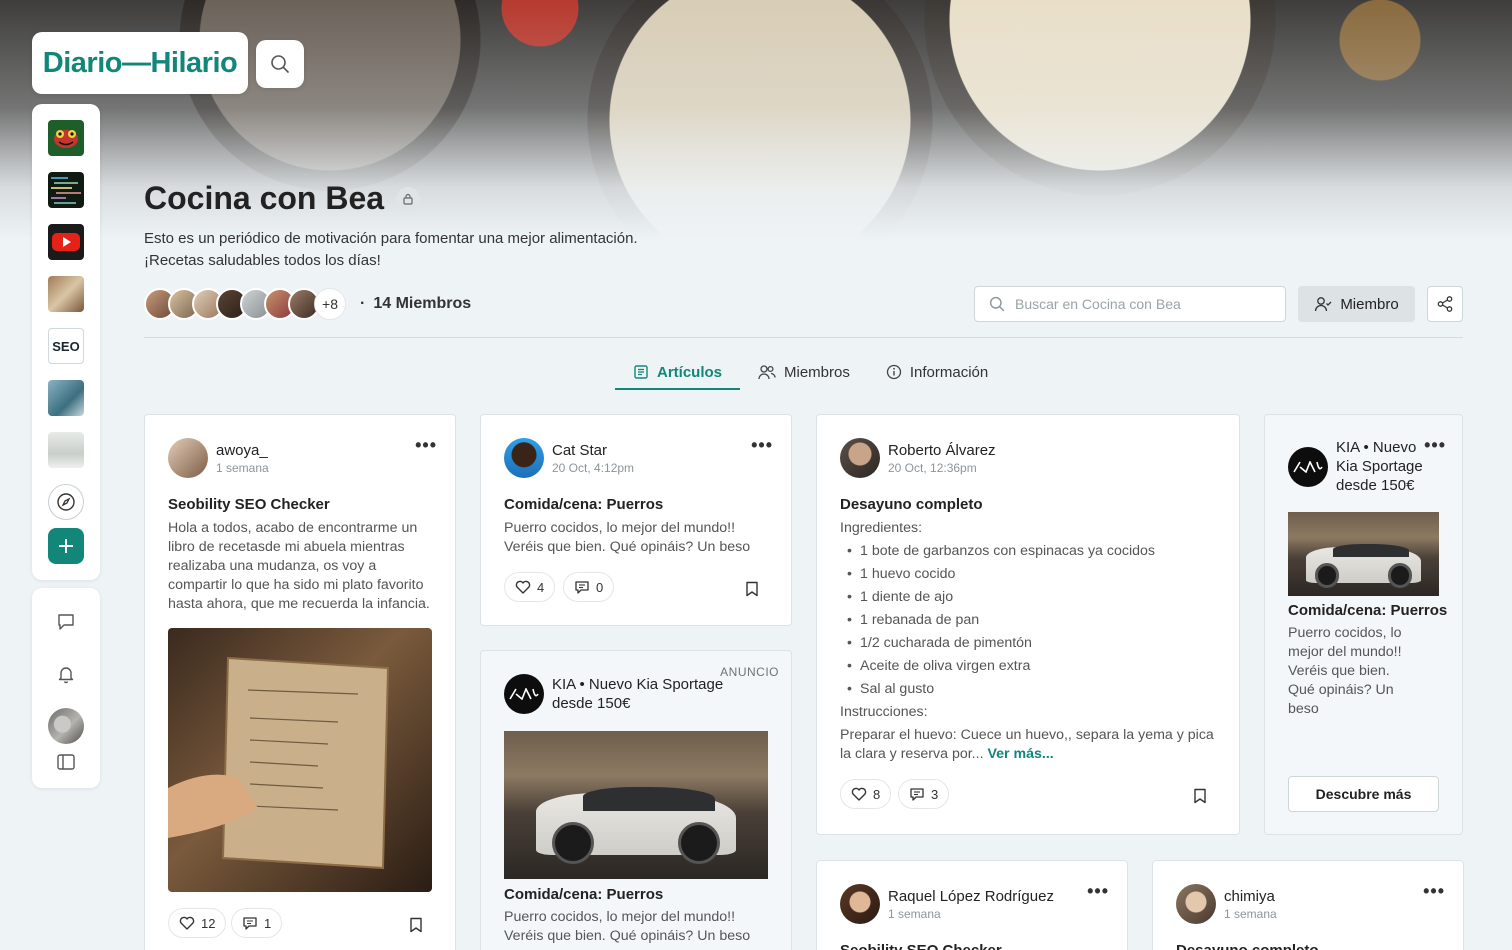  Describe the element at coordinates (66, 294) in the screenshot. I see `food-app-icon` at that location.